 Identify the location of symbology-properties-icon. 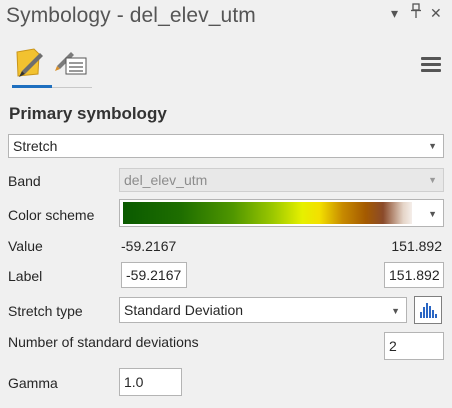
(71, 63).